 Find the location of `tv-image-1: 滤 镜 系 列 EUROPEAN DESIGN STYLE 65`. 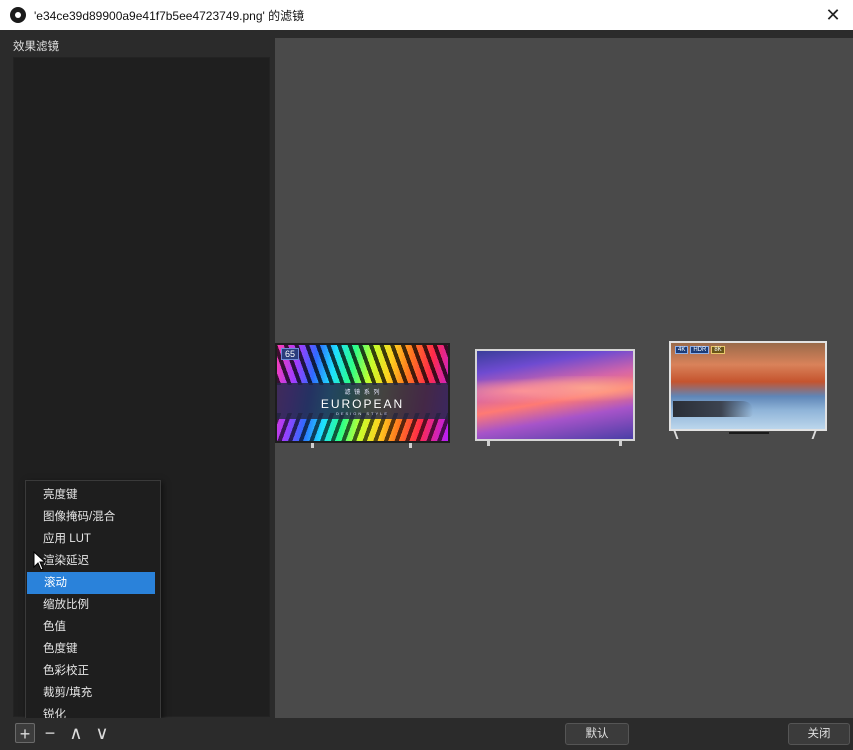

tv-image-1: 滤 镜 系 列 EUROPEAN DESIGN STYLE 65 is located at coordinates (362, 395).